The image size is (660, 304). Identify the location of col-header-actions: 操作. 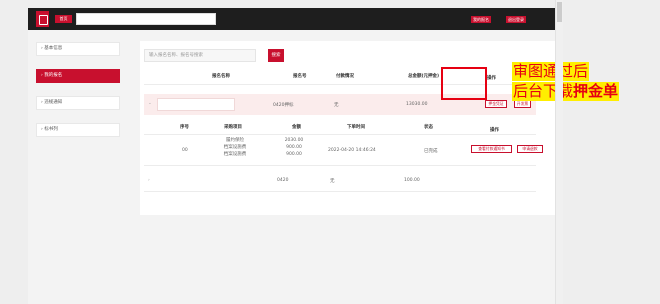
(491, 78).